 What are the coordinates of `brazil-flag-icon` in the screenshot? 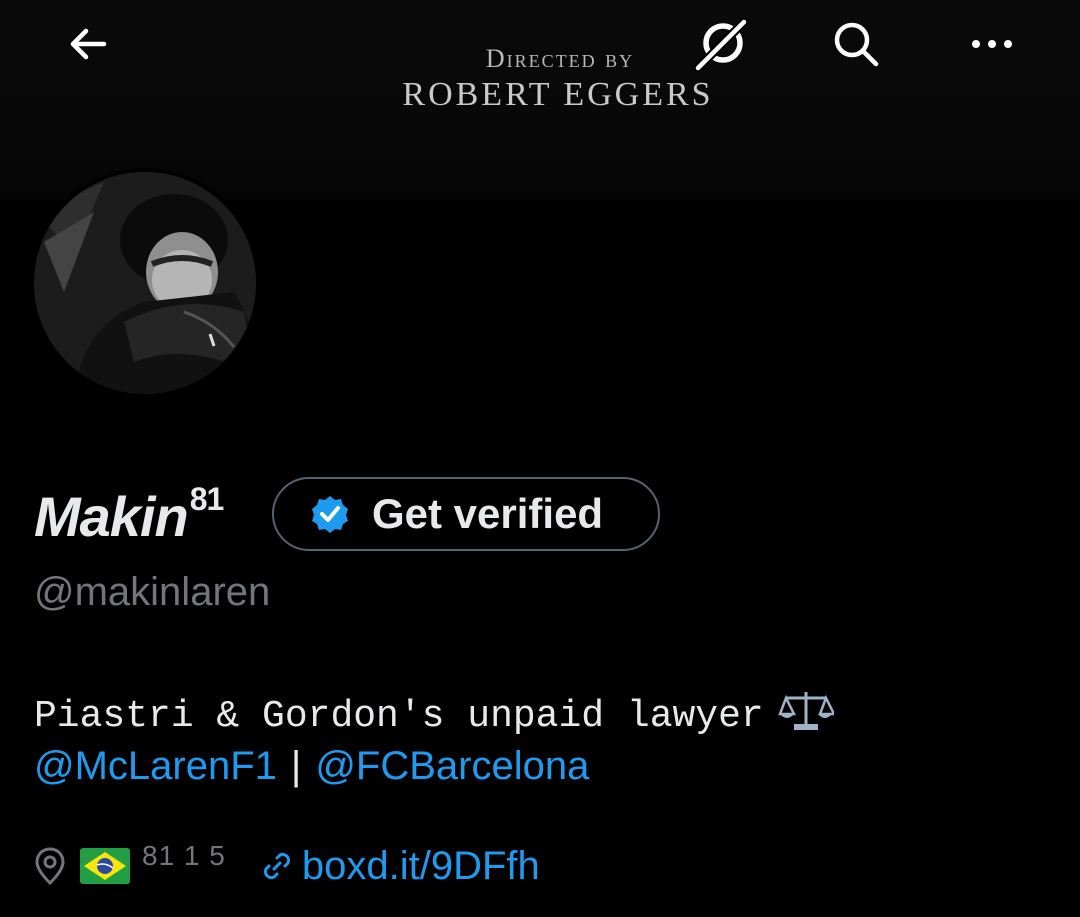 It's located at (105, 866).